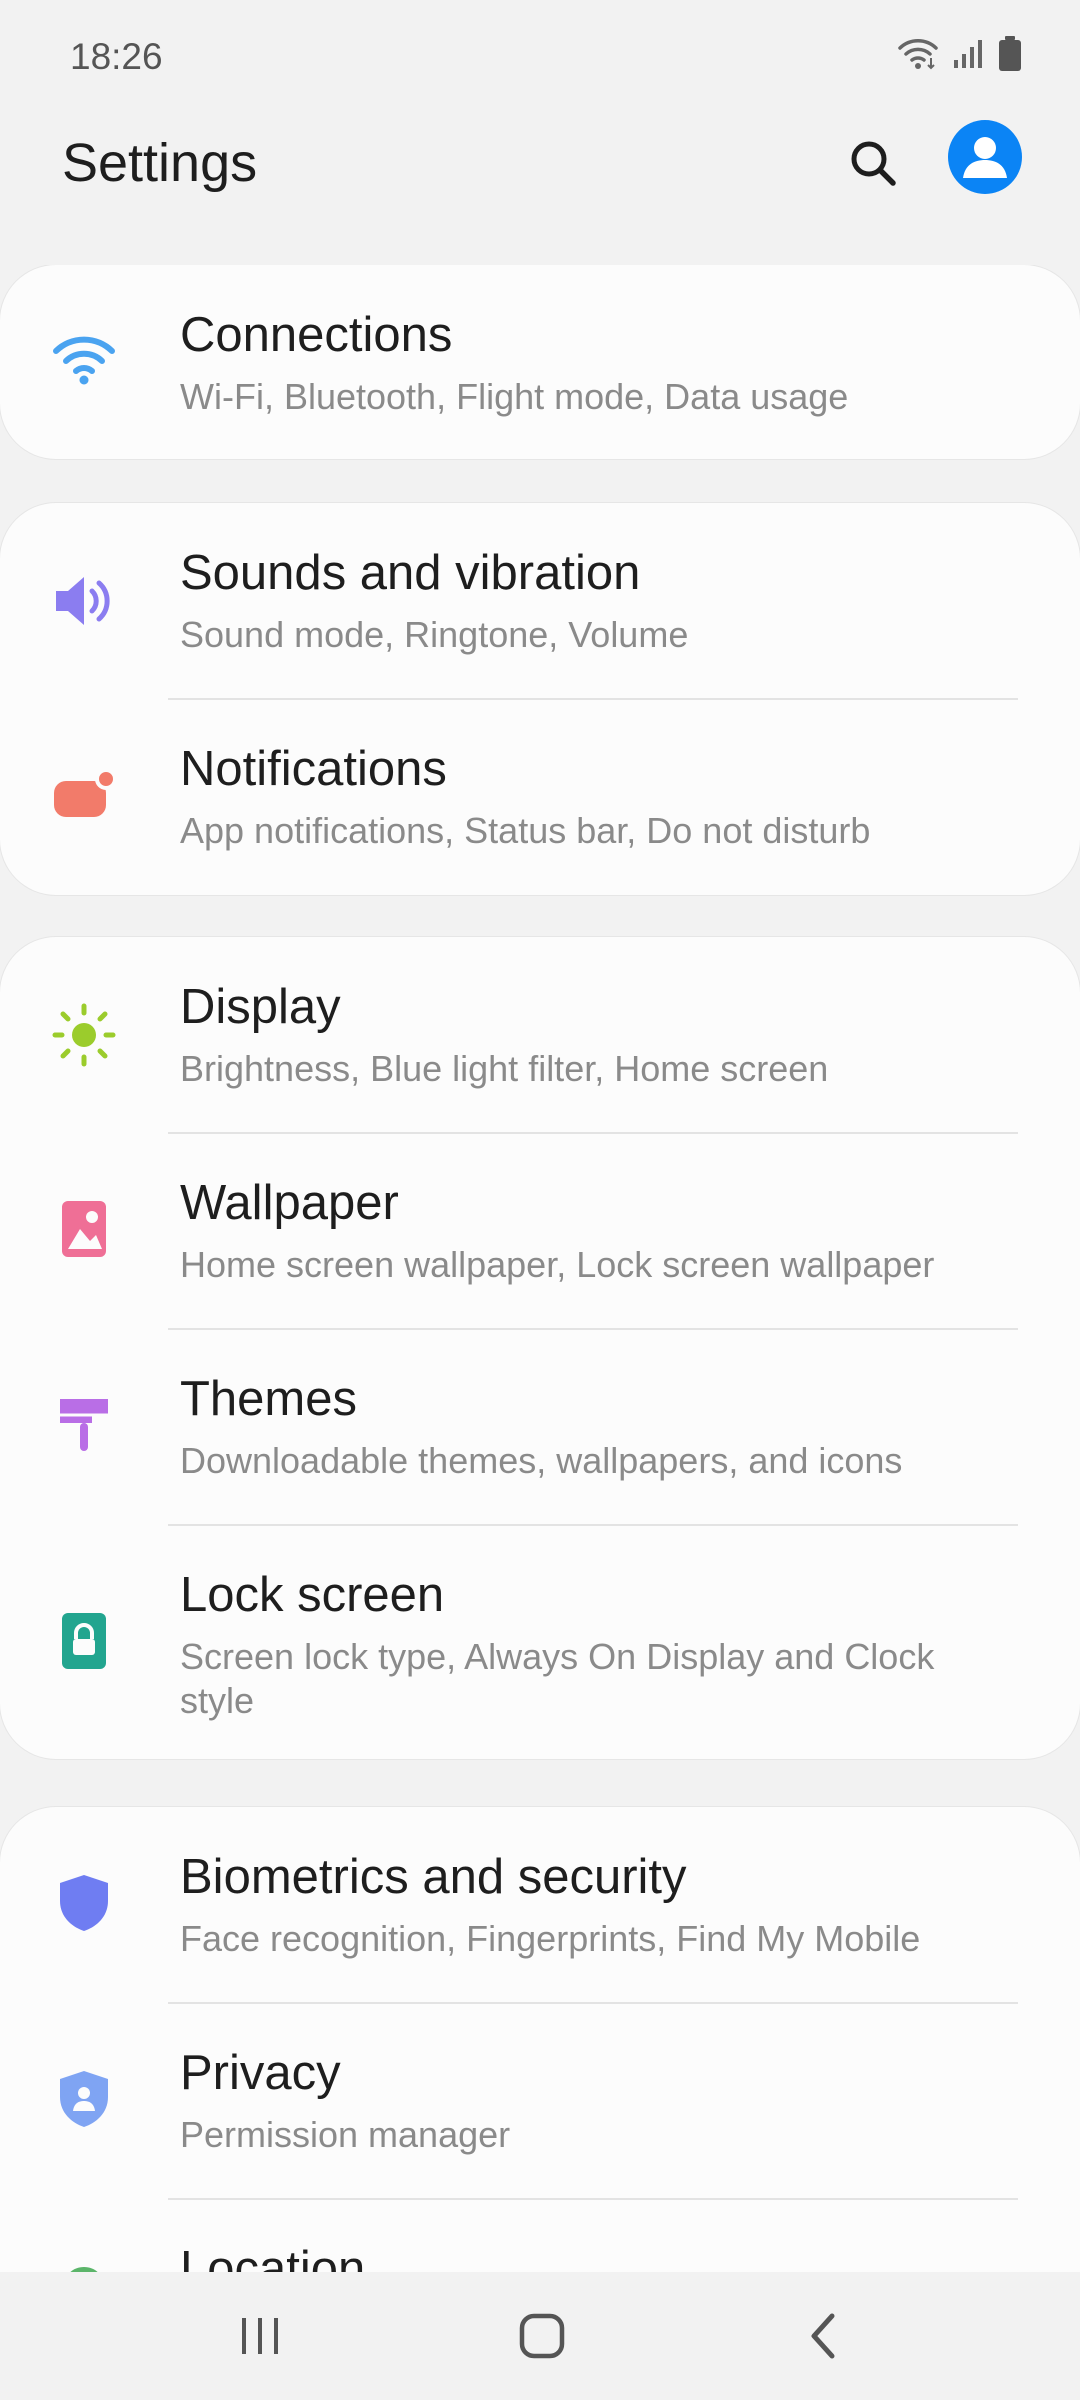 The width and height of the screenshot is (1080, 2400). What do you see at coordinates (434, 634) in the screenshot?
I see `item-subtitle: Sound mode, Ringtone, Volume` at bounding box center [434, 634].